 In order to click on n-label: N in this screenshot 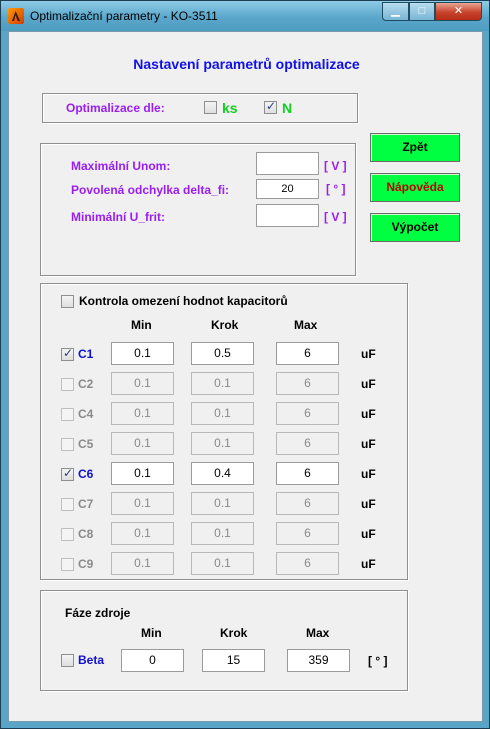, I will do `click(287, 108)`.